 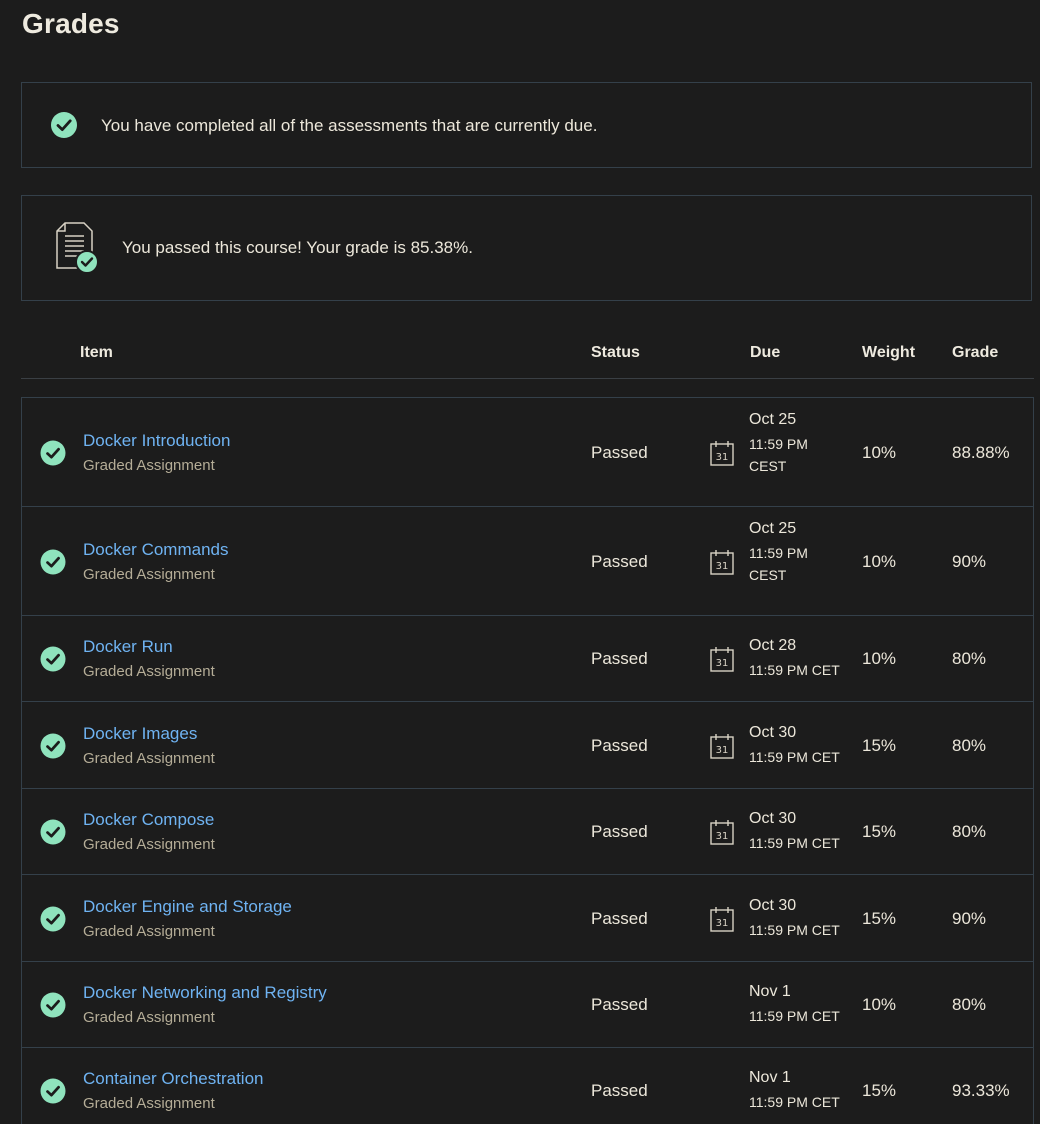 What do you see at coordinates (889, 352) in the screenshot?
I see `header-weight: Weight` at bounding box center [889, 352].